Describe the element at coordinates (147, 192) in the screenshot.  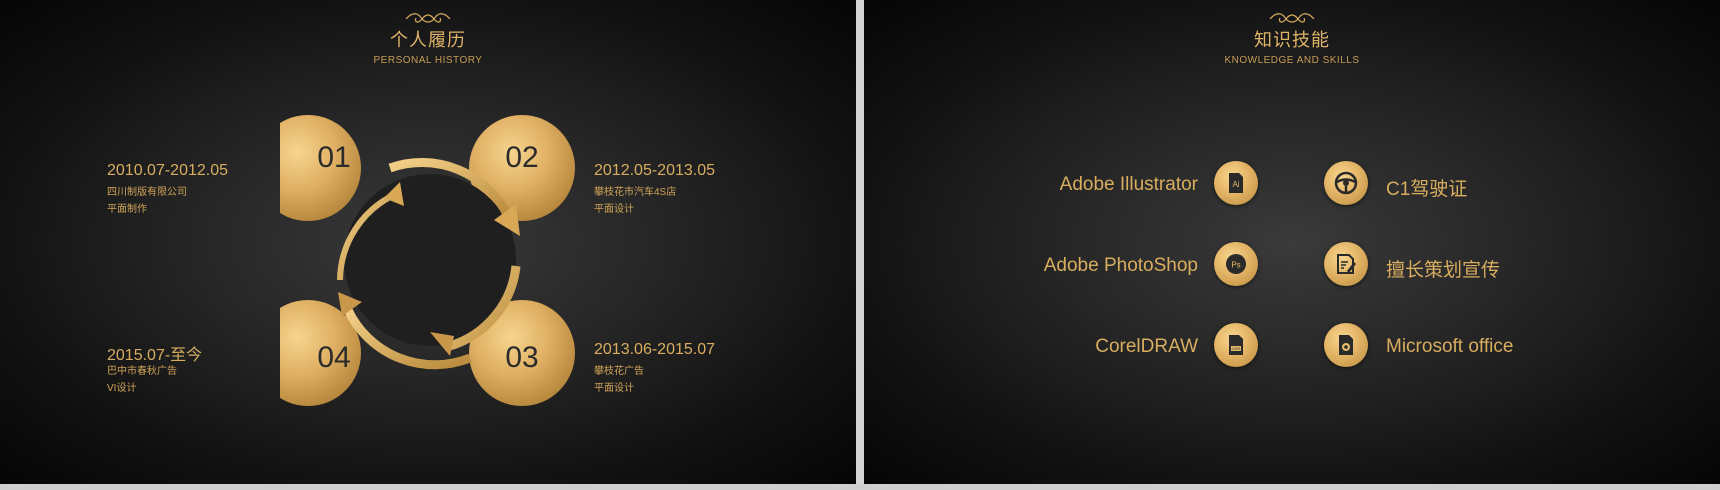
I see `entry-company-01: 四川制版有限公司` at that location.